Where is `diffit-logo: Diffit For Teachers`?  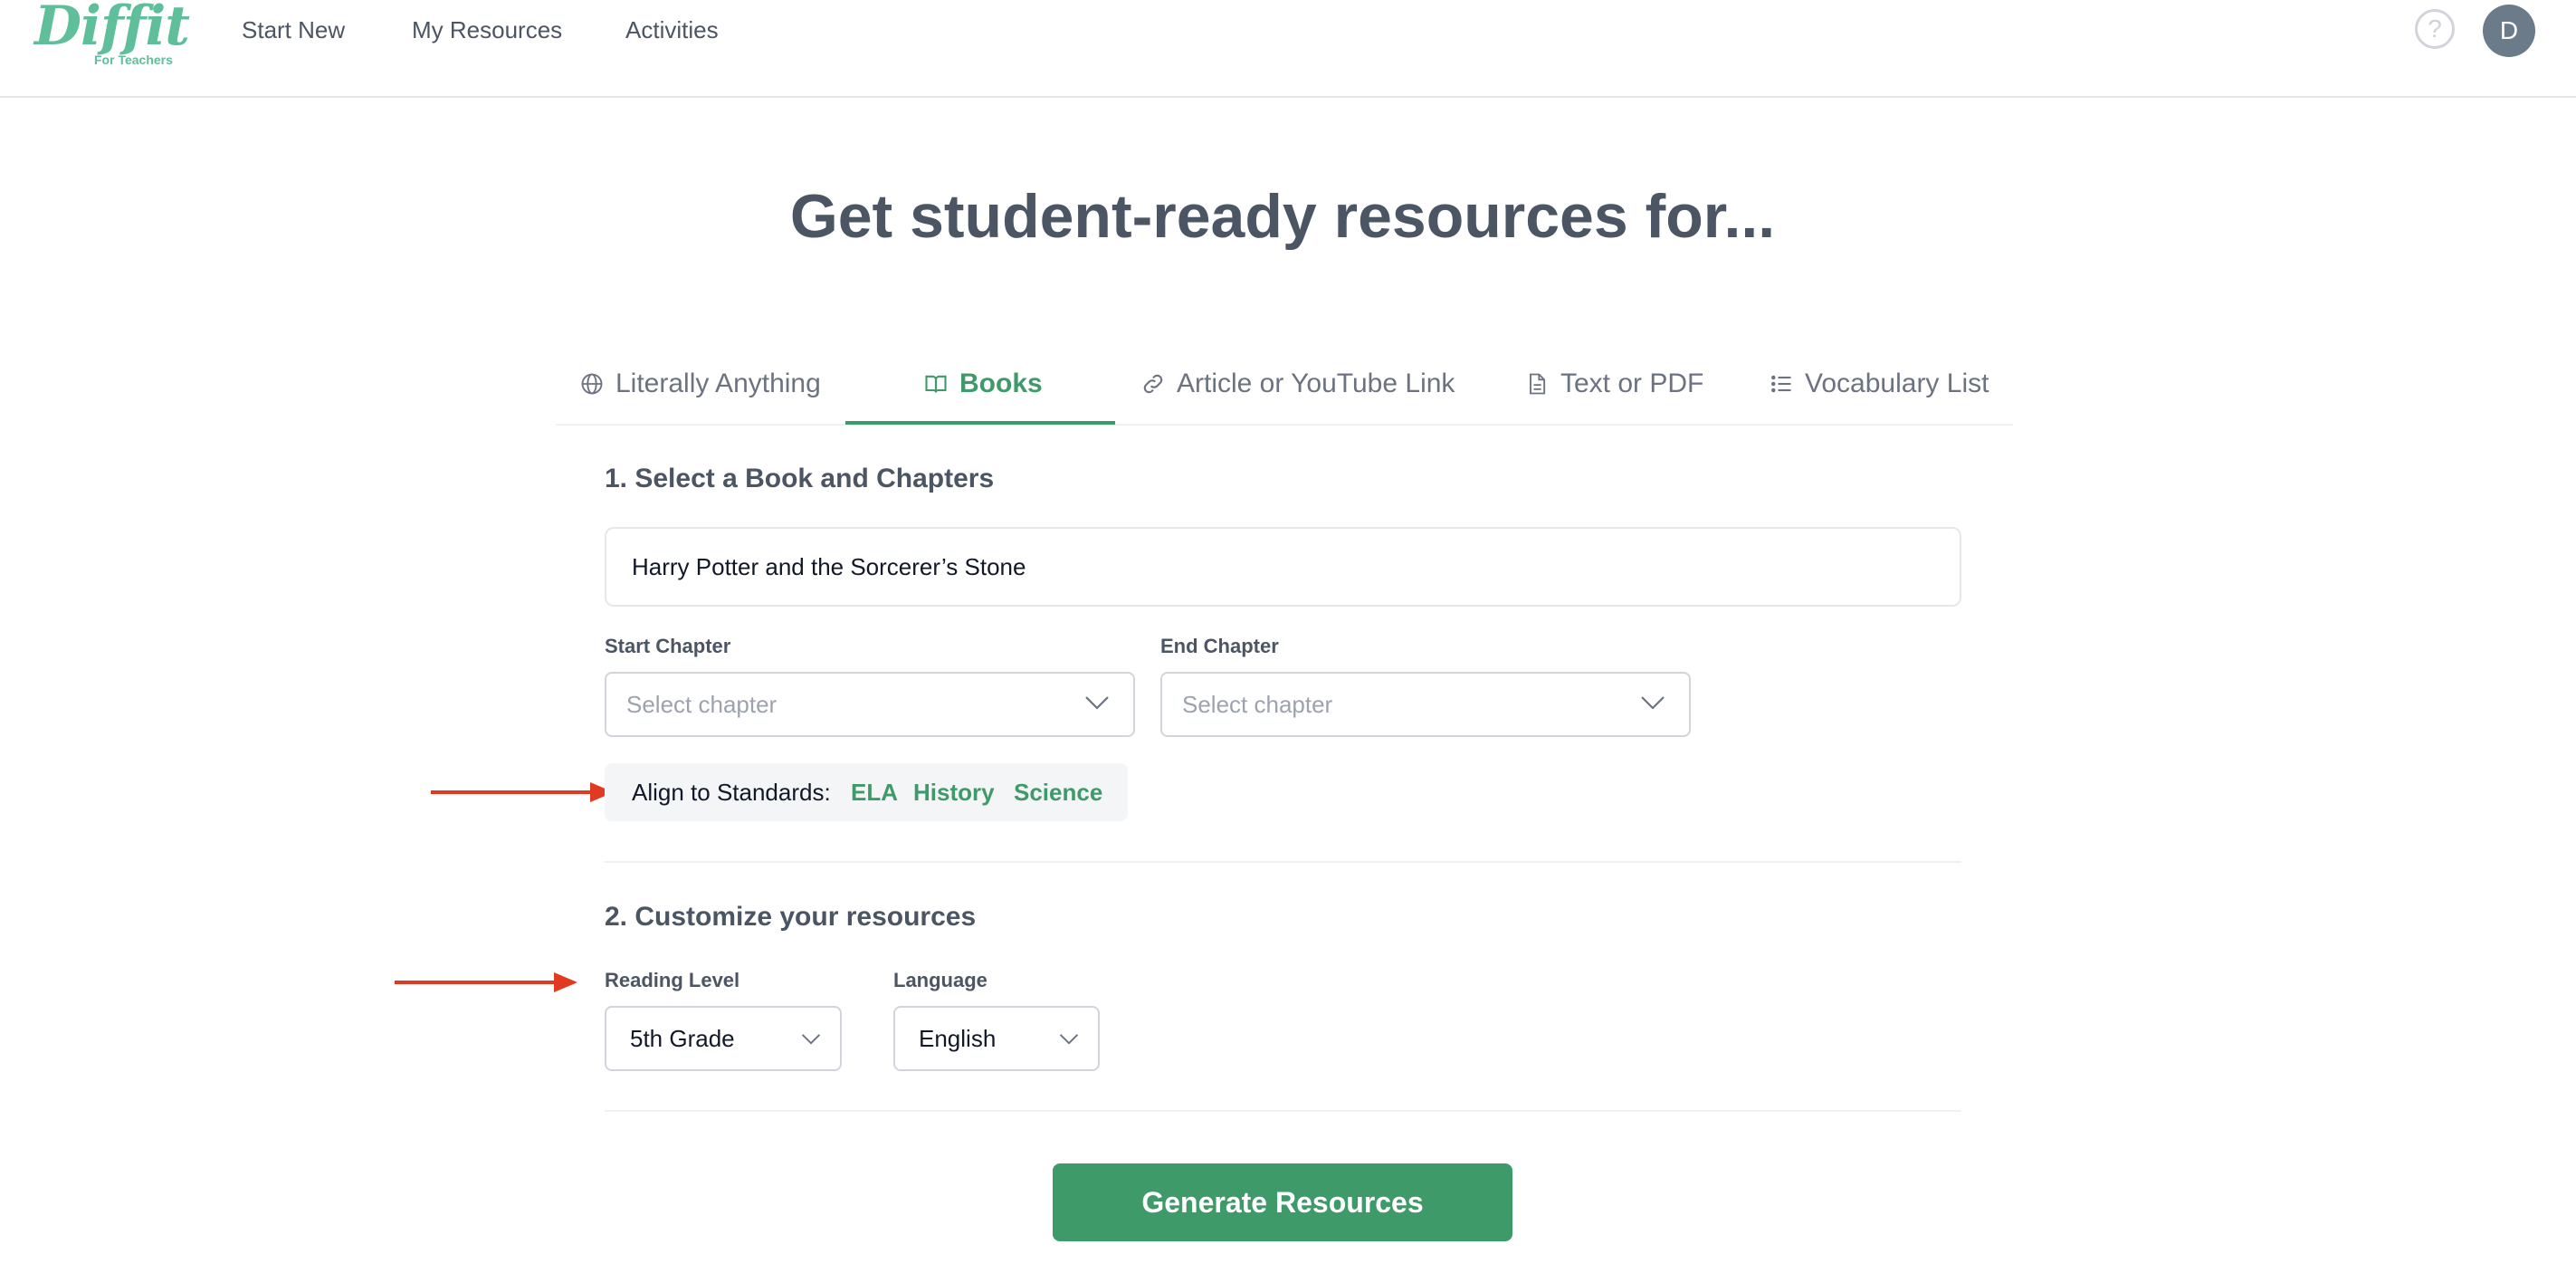 diffit-logo: Diffit For Teachers is located at coordinates (112, 36).